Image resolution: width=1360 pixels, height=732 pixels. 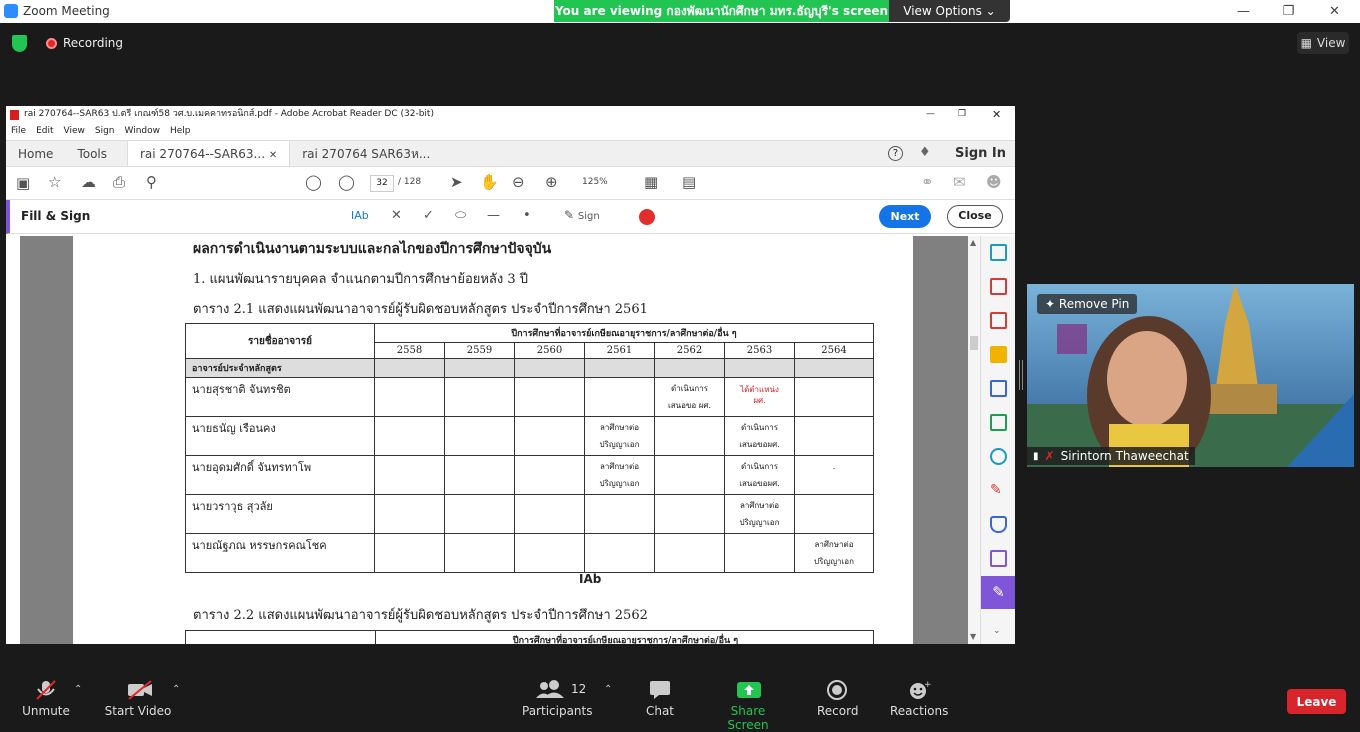 I want to click on print-icon: ⎙, so click(x=119, y=182).